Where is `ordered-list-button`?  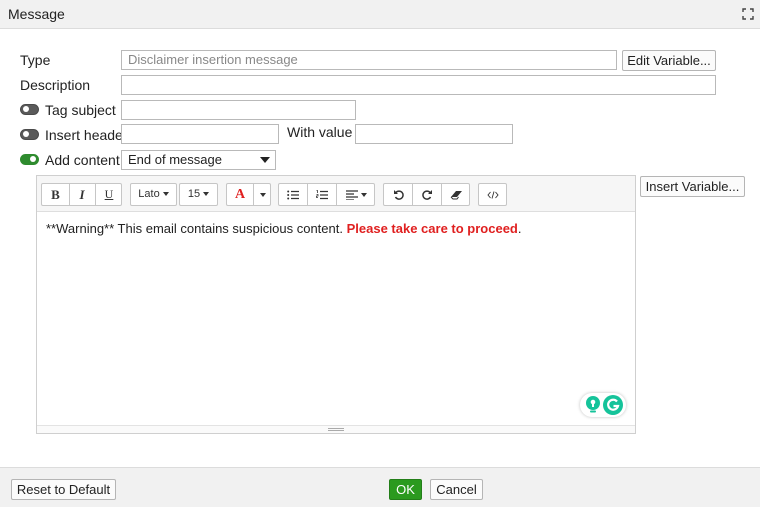
ordered-list-button is located at coordinates (322, 194).